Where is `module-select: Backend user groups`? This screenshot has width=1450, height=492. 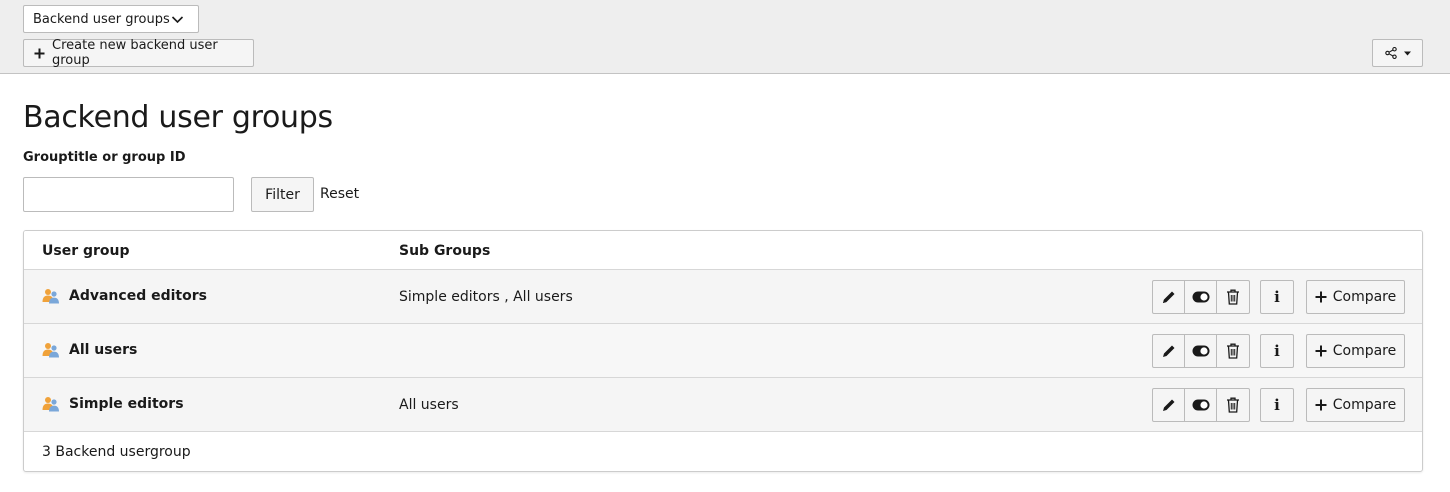 module-select: Backend user groups is located at coordinates (111, 19).